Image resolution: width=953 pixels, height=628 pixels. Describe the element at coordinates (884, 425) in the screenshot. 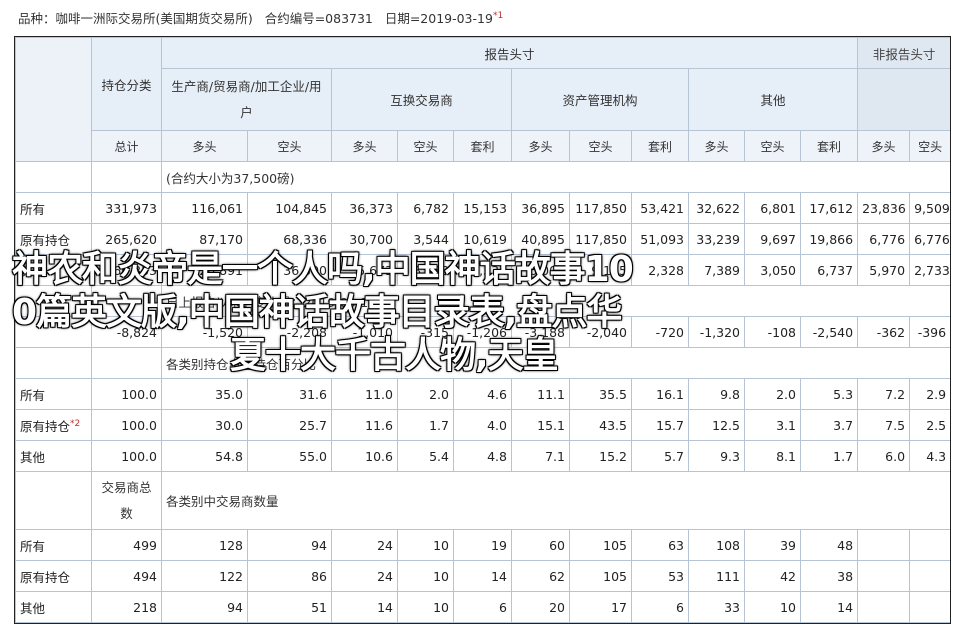

I see `cell: 7.5` at that location.